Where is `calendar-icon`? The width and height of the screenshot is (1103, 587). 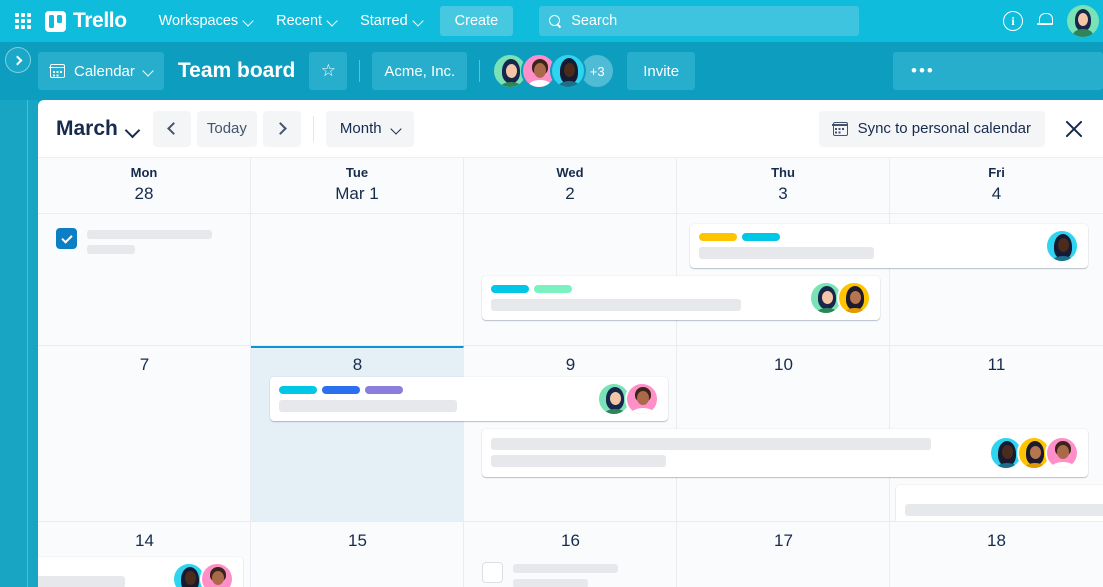
calendar-icon is located at coordinates (839, 128).